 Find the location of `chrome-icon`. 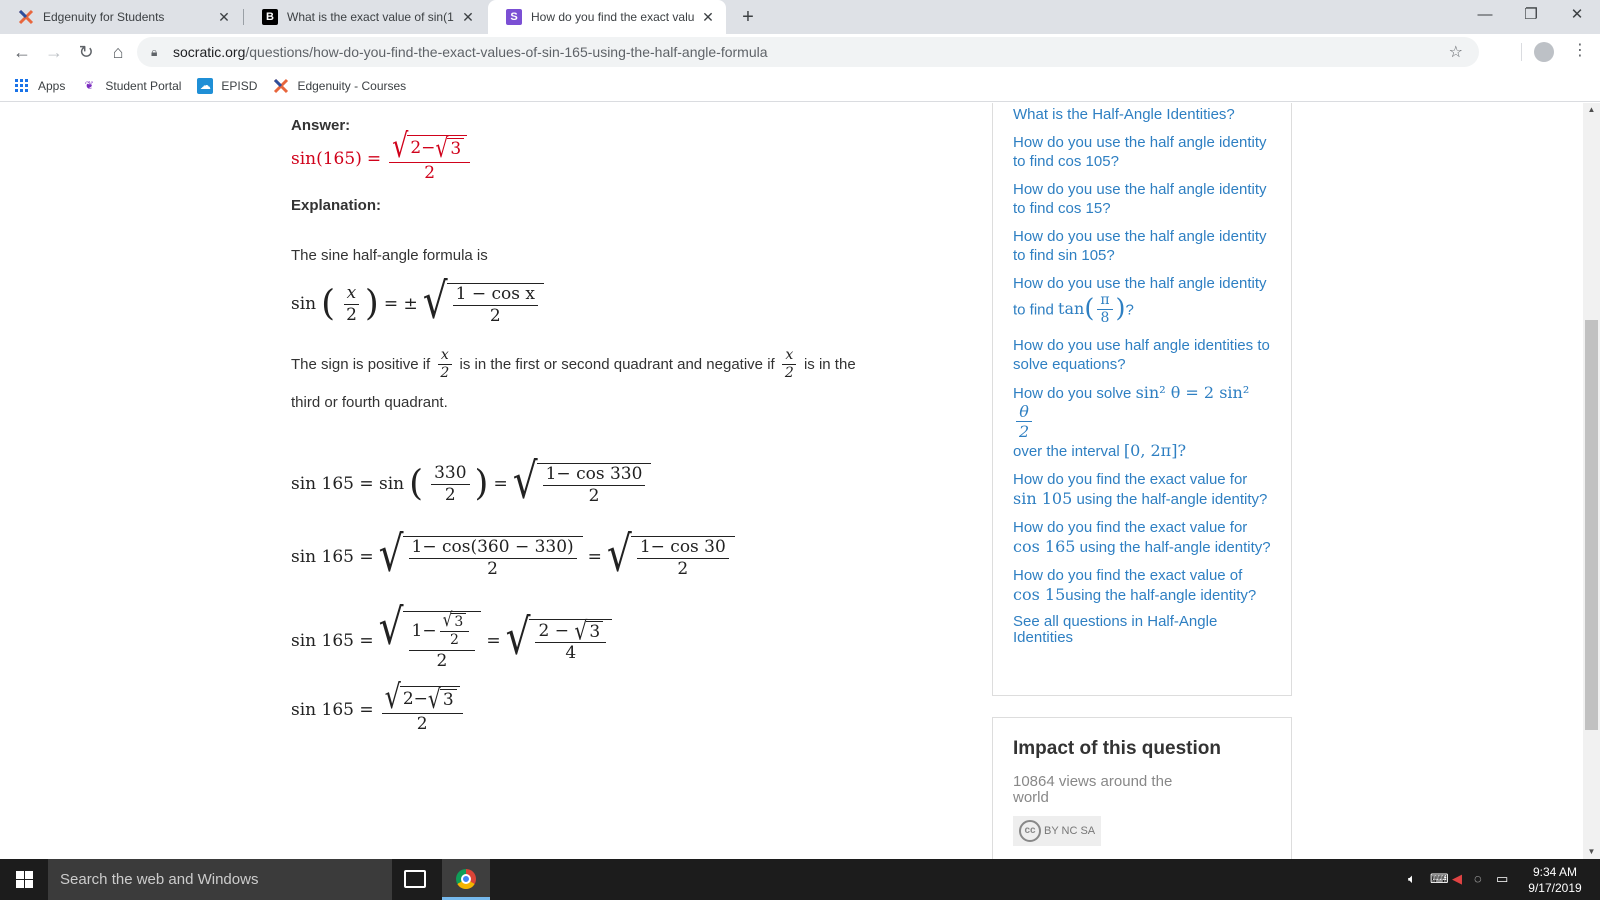

chrome-icon is located at coordinates (466, 879).